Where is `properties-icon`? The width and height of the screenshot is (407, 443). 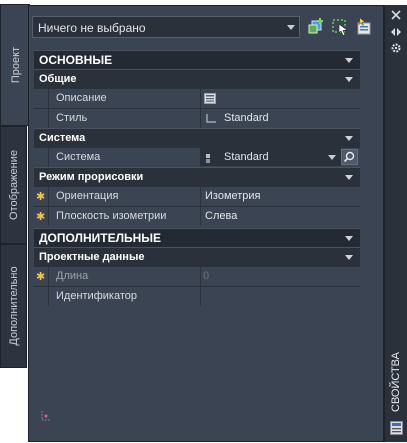 properties-icon is located at coordinates (396, 428).